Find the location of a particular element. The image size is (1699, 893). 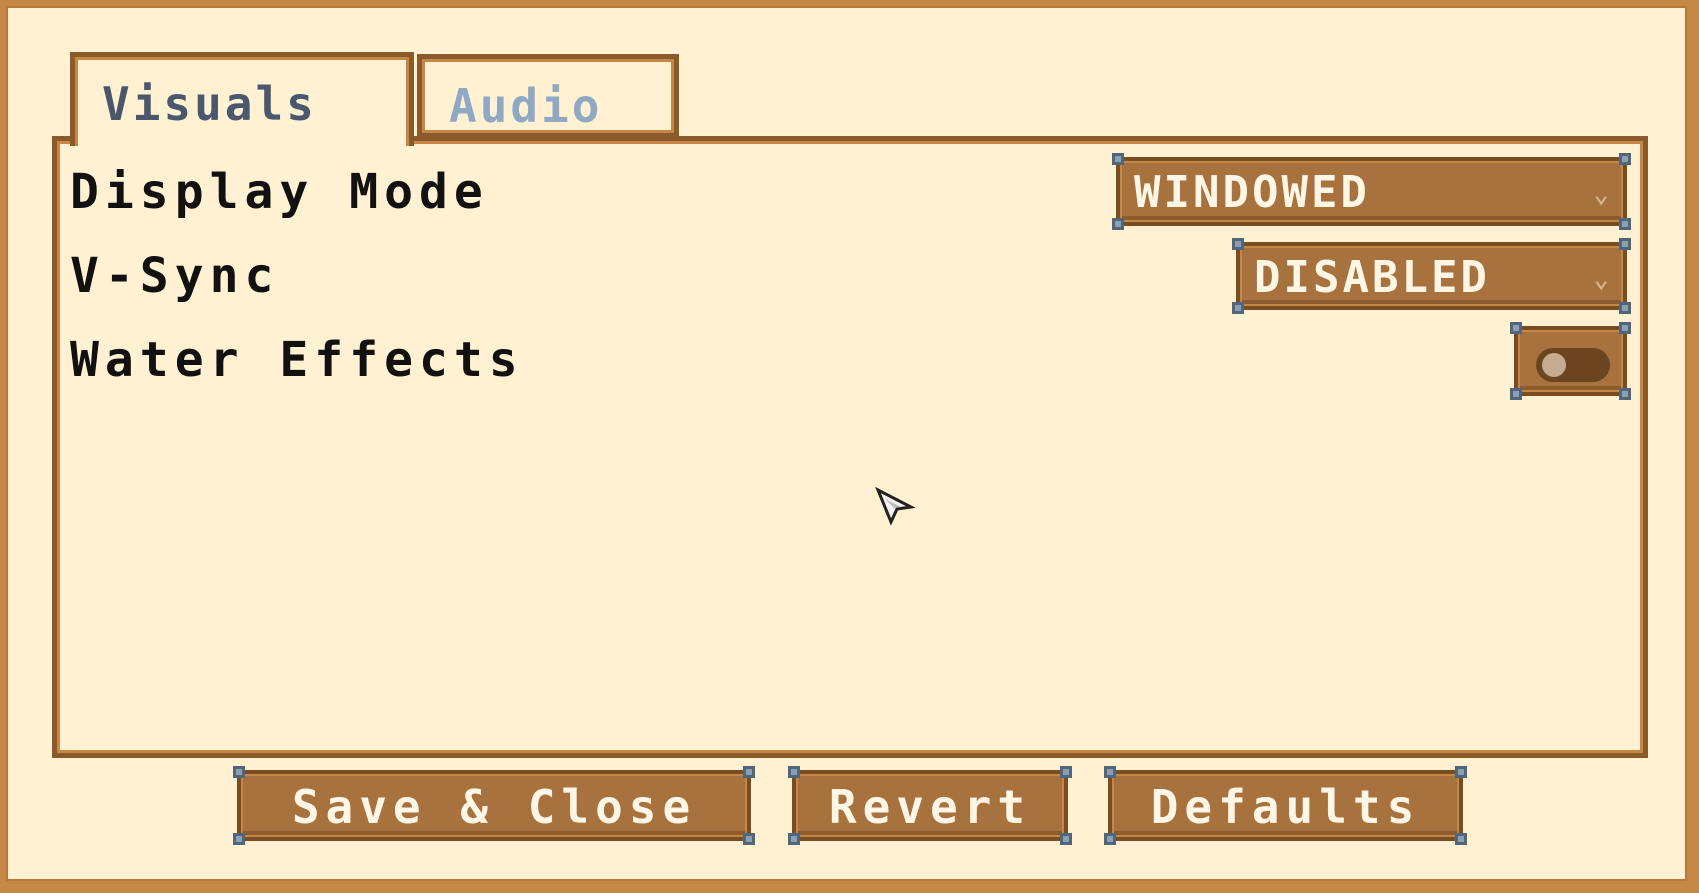

save-close-button: Save & Close is located at coordinates (494, 805).